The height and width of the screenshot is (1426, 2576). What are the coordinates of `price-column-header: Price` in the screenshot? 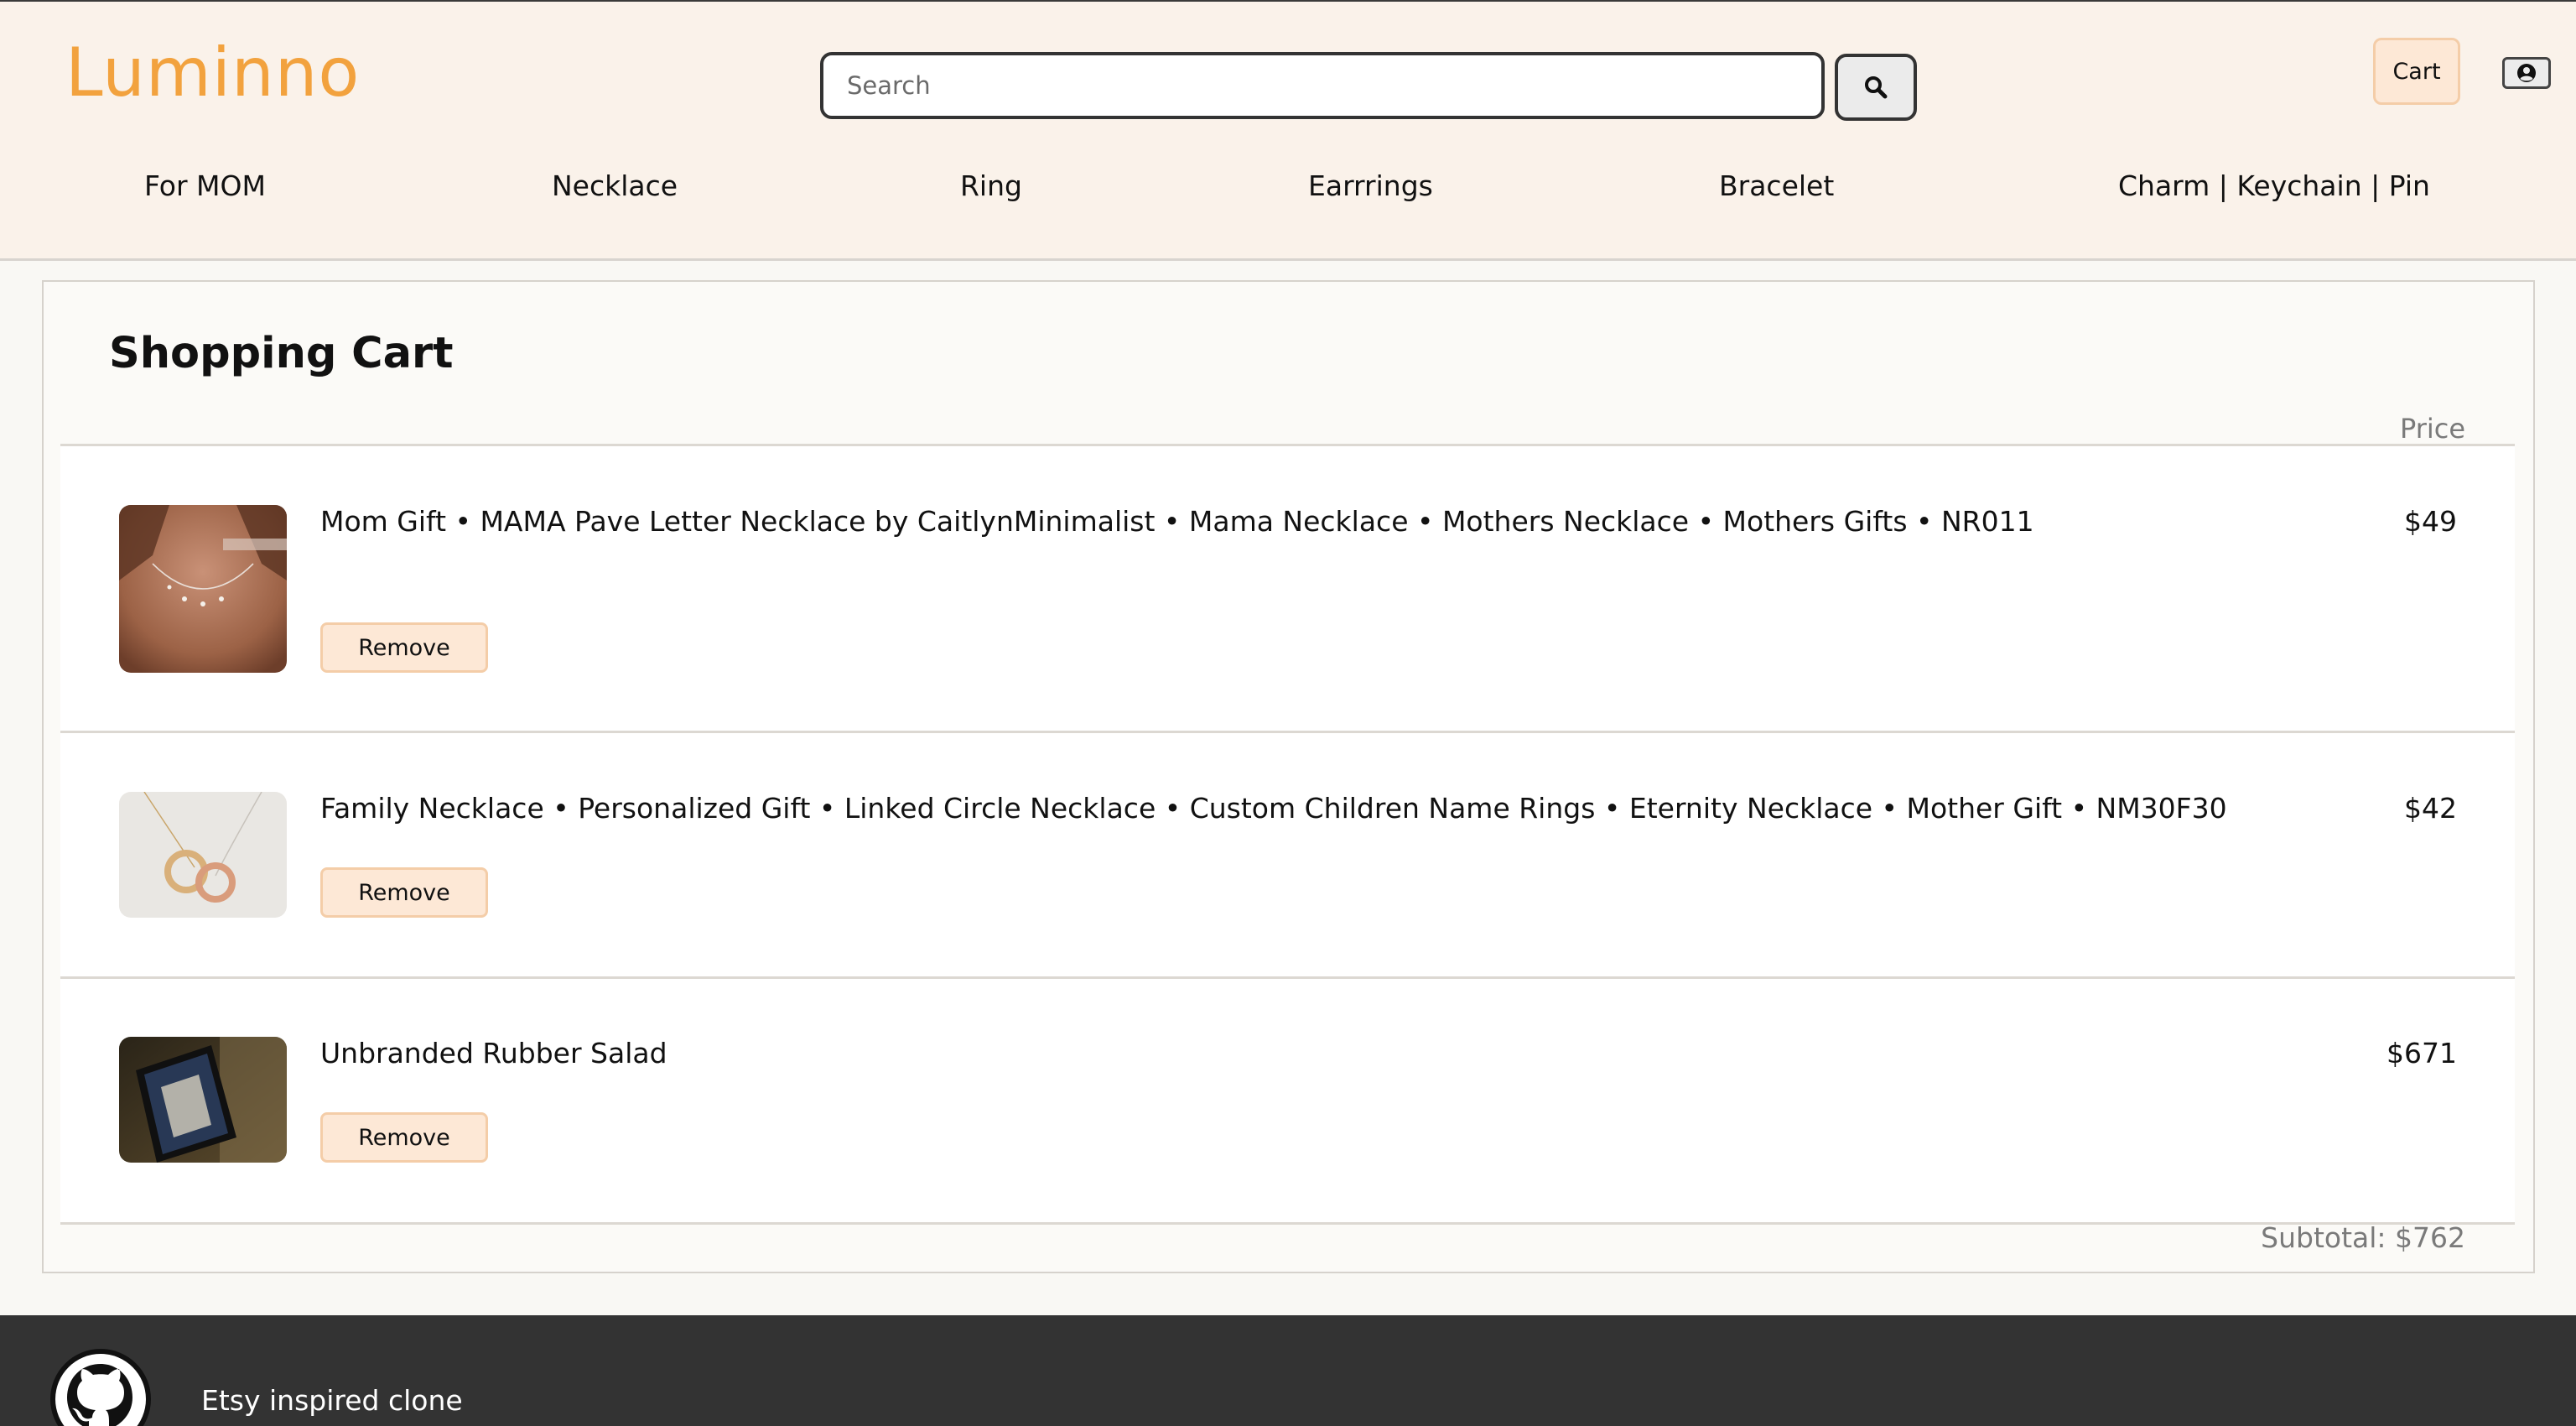 It's located at (2433, 429).